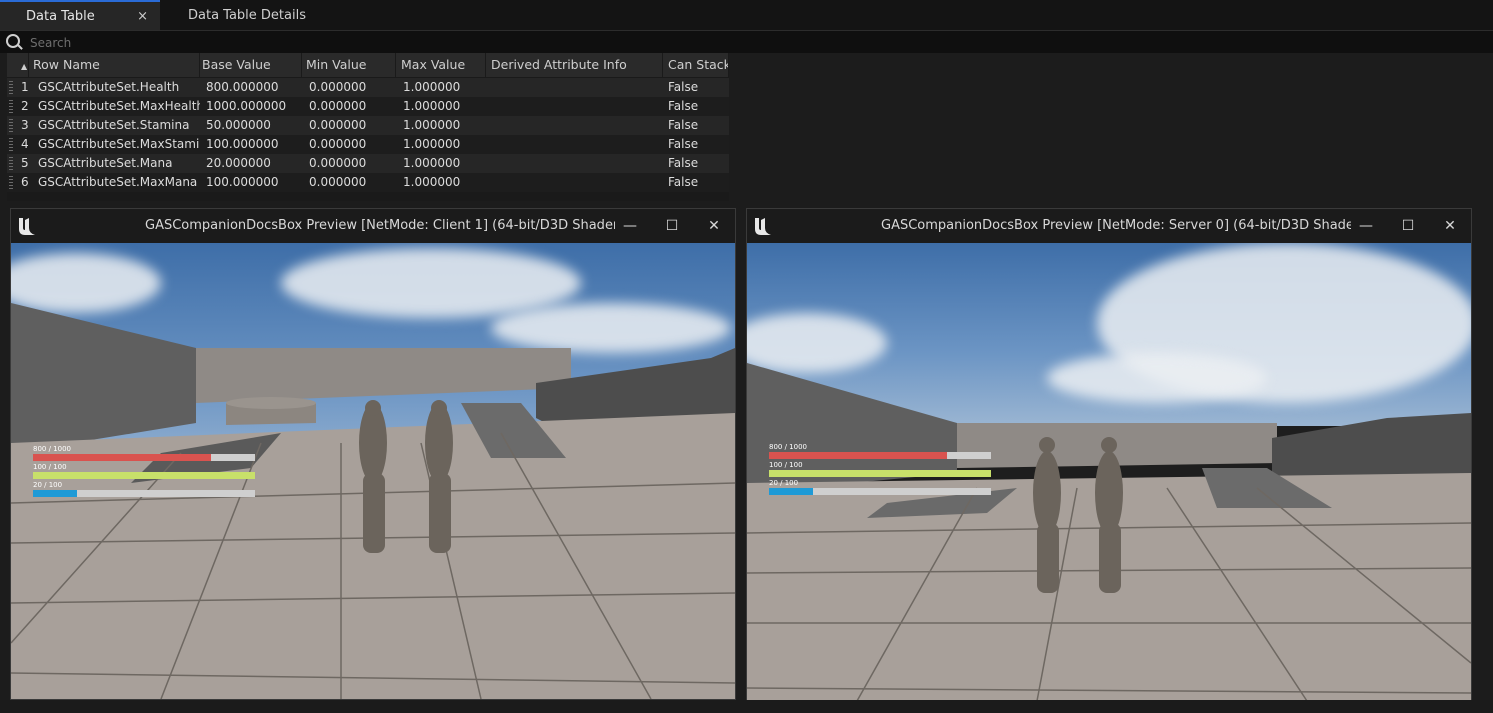  What do you see at coordinates (25, 125) in the screenshot?
I see `row-index: 3` at bounding box center [25, 125].